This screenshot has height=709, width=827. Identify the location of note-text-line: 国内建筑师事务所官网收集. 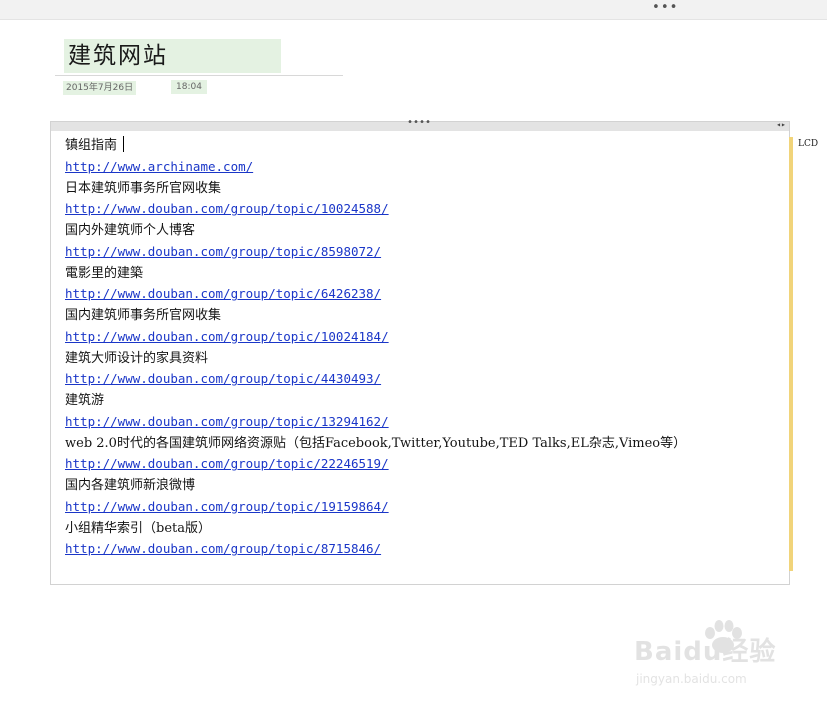
(418, 316).